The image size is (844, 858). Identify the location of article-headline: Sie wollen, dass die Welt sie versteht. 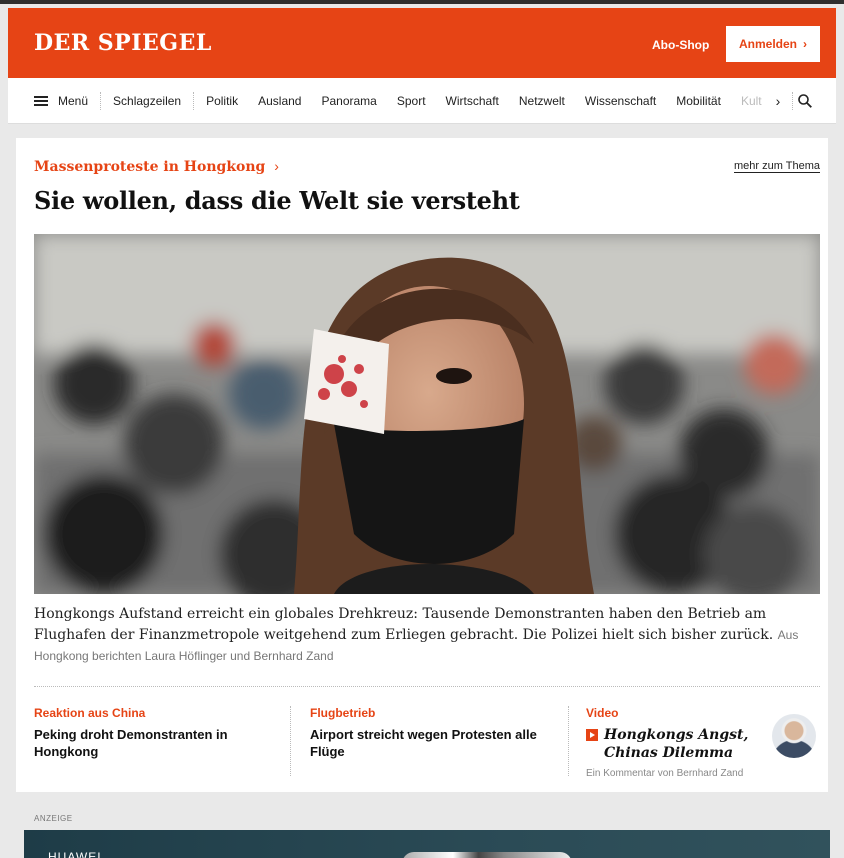
(277, 200).